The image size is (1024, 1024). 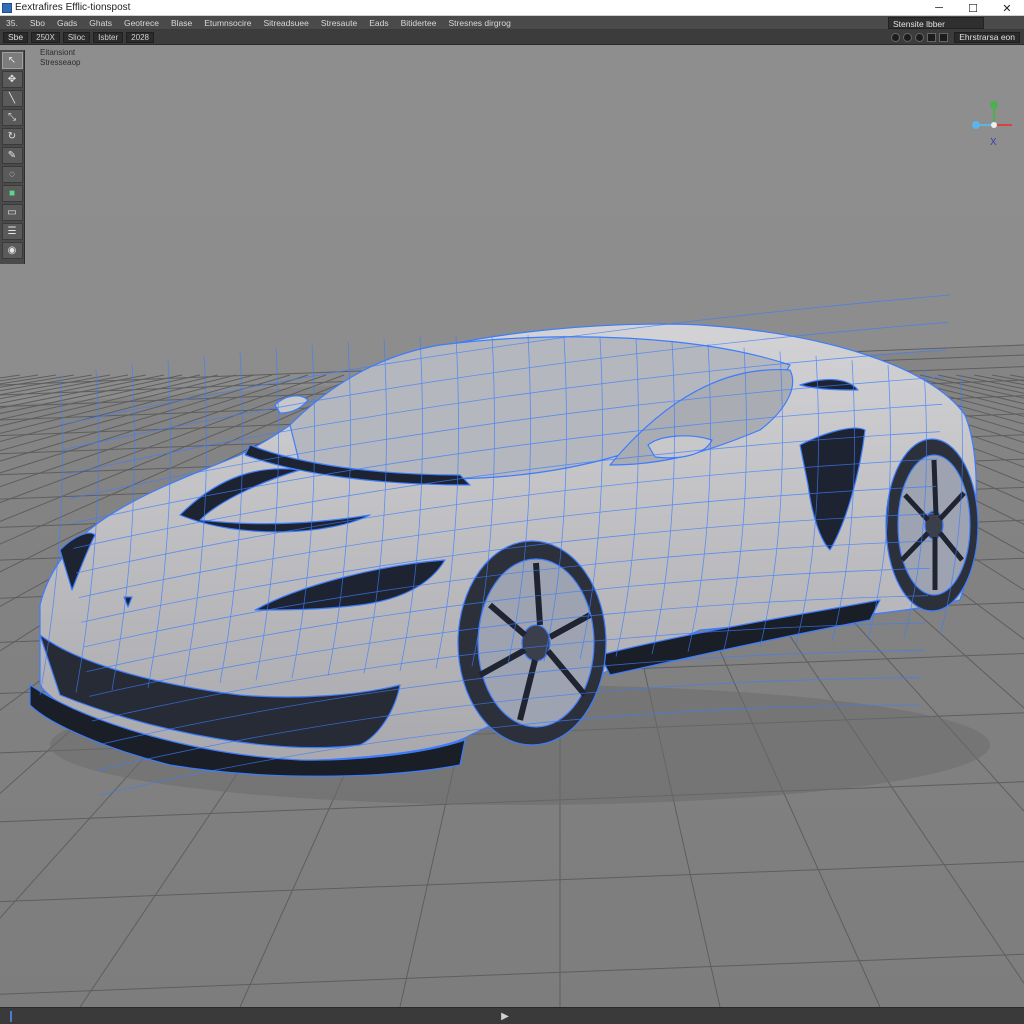 I want to click on menu-item: Etumnsocire, so click(x=227, y=23).